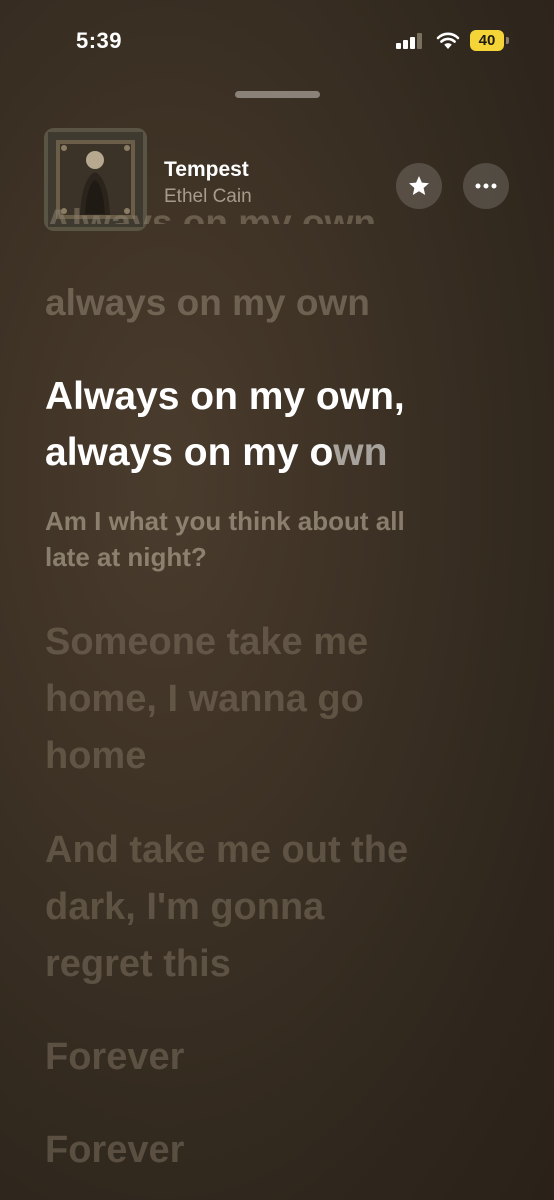  I want to click on lyric-line-text: Someone take me, so click(207, 642).